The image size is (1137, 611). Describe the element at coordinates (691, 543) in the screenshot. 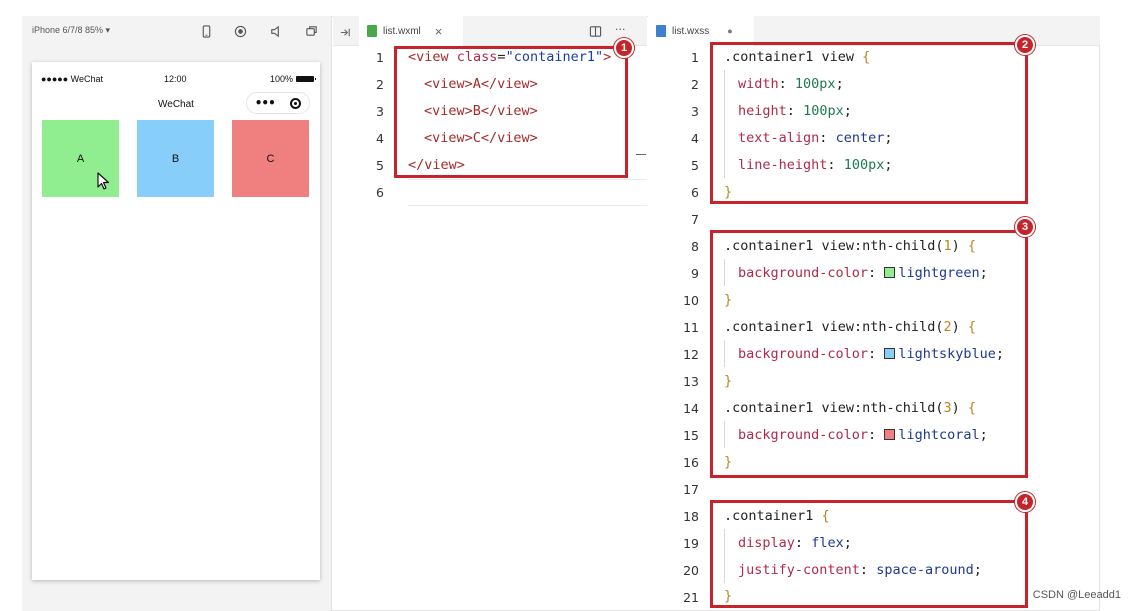

I see `line-number: 19` at that location.